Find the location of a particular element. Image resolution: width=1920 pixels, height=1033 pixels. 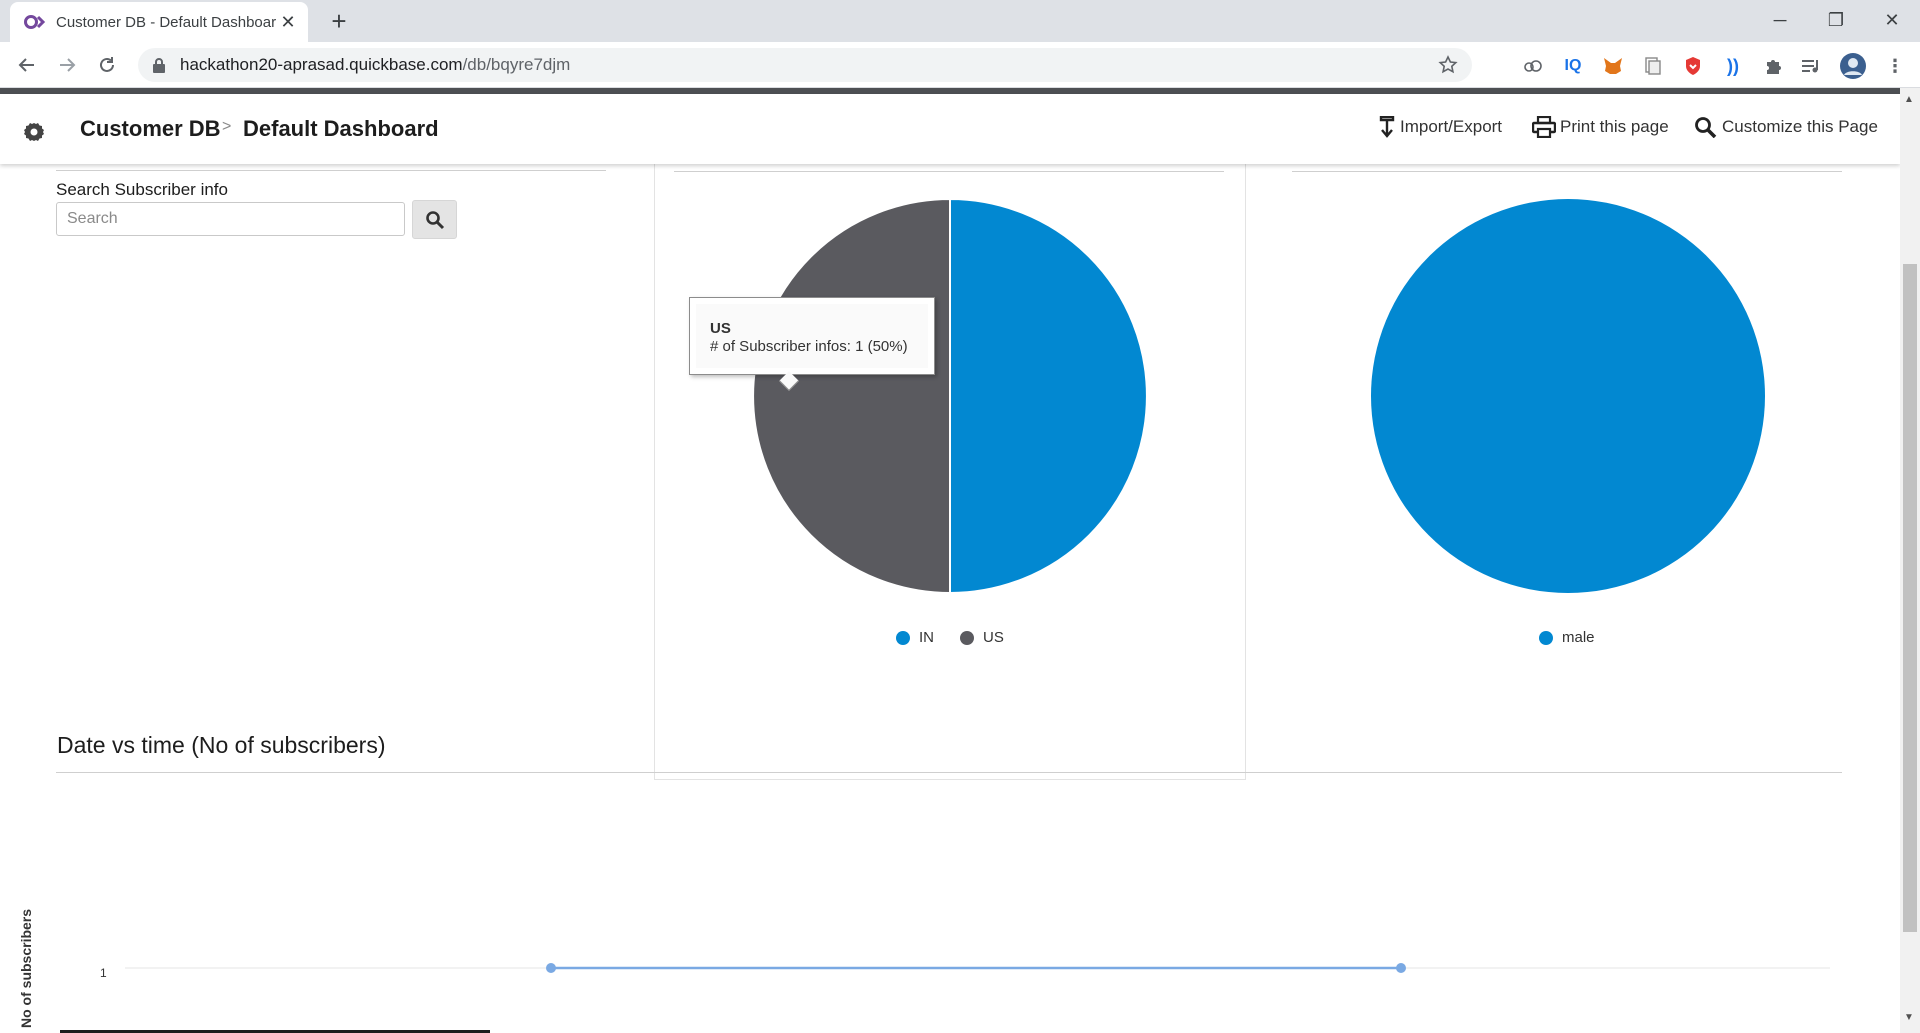

search-widget-label: Search Subscriber info is located at coordinates (142, 189).